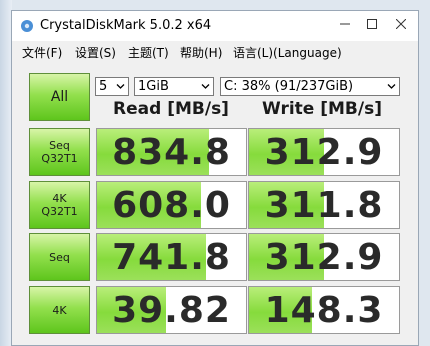 The width and height of the screenshot is (430, 346). I want to click on maximize-button, so click(372, 26).